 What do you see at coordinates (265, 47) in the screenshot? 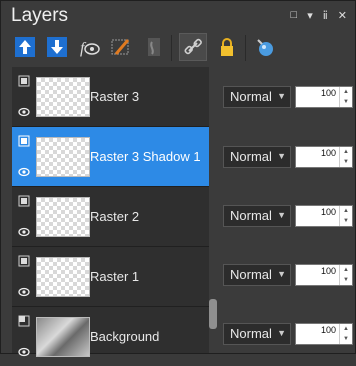
I see `adjustment-icon` at bounding box center [265, 47].